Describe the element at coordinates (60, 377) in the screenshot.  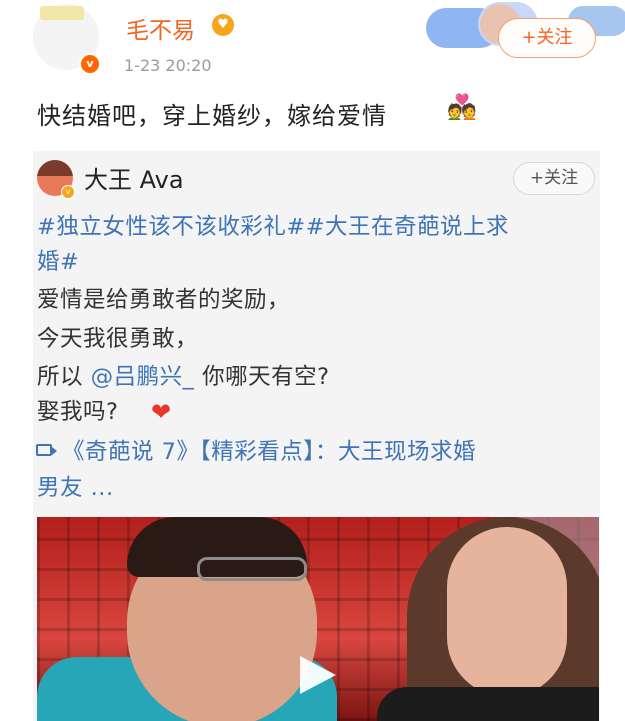
I see `repost-text-segment: 所以` at that location.